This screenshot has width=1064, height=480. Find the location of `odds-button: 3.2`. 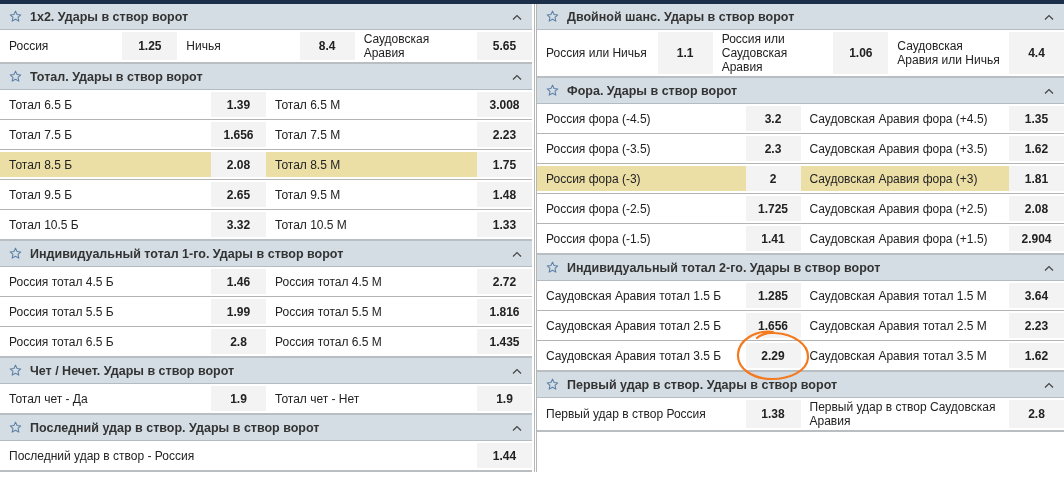

odds-button: 3.2 is located at coordinates (773, 118).